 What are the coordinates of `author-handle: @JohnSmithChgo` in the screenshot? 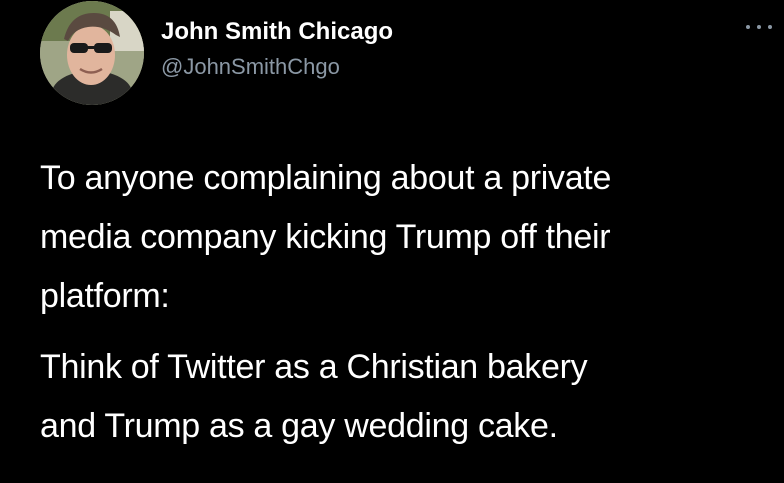 It's located at (250, 67).